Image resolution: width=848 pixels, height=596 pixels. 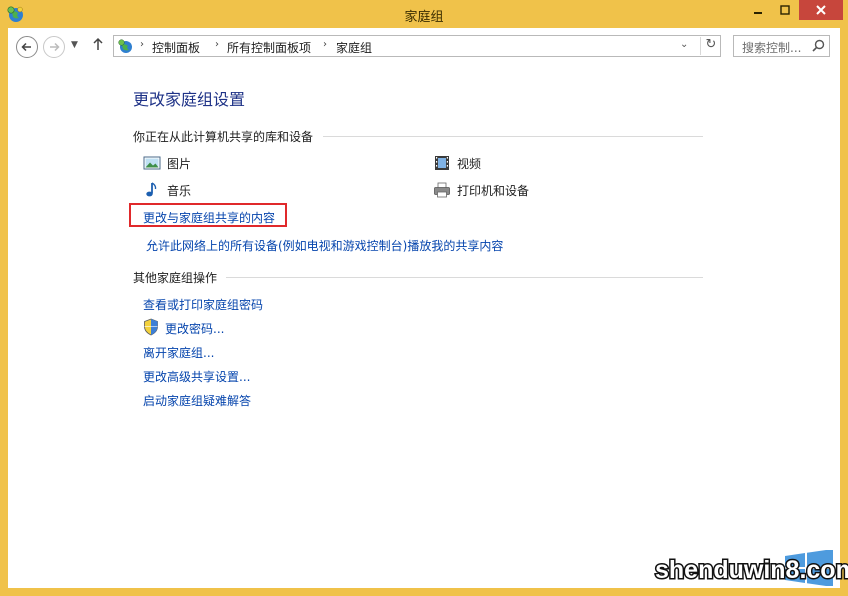 What do you see at coordinates (758, 10) in the screenshot?
I see `minimize-button` at bounding box center [758, 10].